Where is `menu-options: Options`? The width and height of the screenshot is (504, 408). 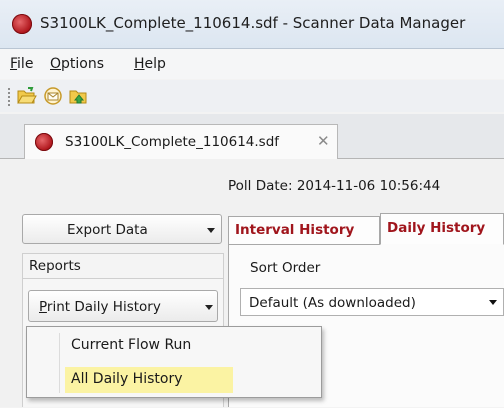
menu-options: Options is located at coordinates (77, 64).